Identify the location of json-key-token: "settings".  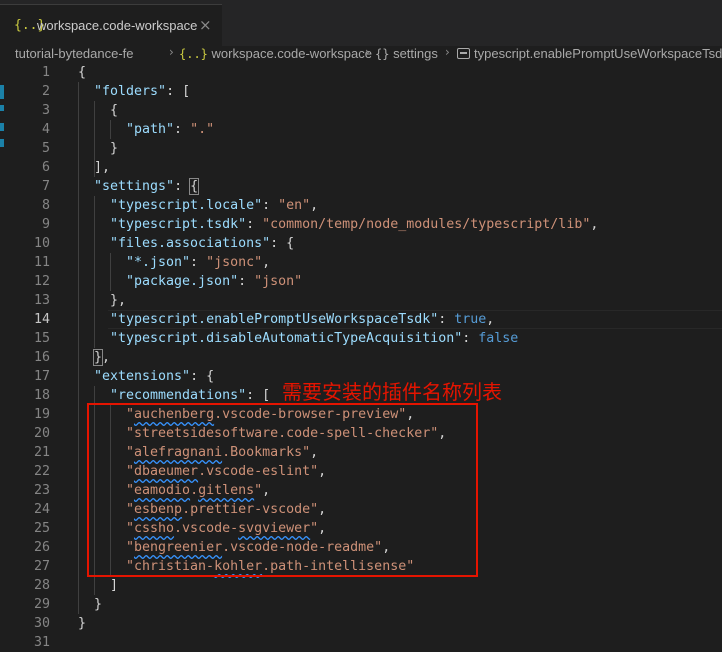
(134, 186).